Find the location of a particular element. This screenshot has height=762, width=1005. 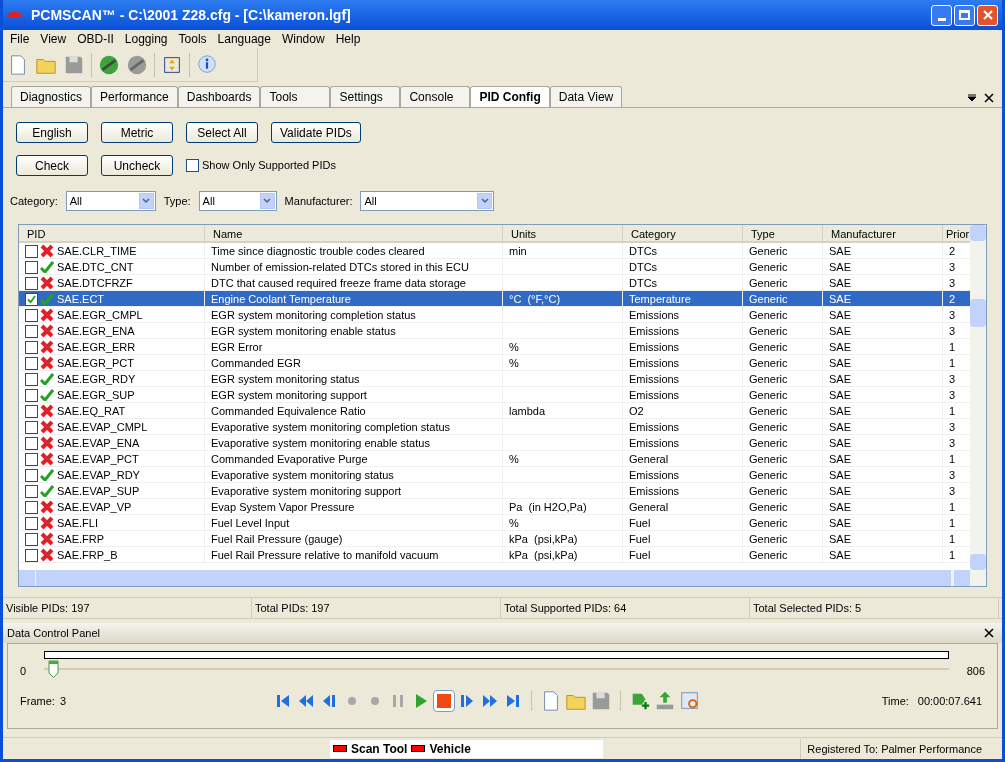

column-header: PID is located at coordinates (111, 234).